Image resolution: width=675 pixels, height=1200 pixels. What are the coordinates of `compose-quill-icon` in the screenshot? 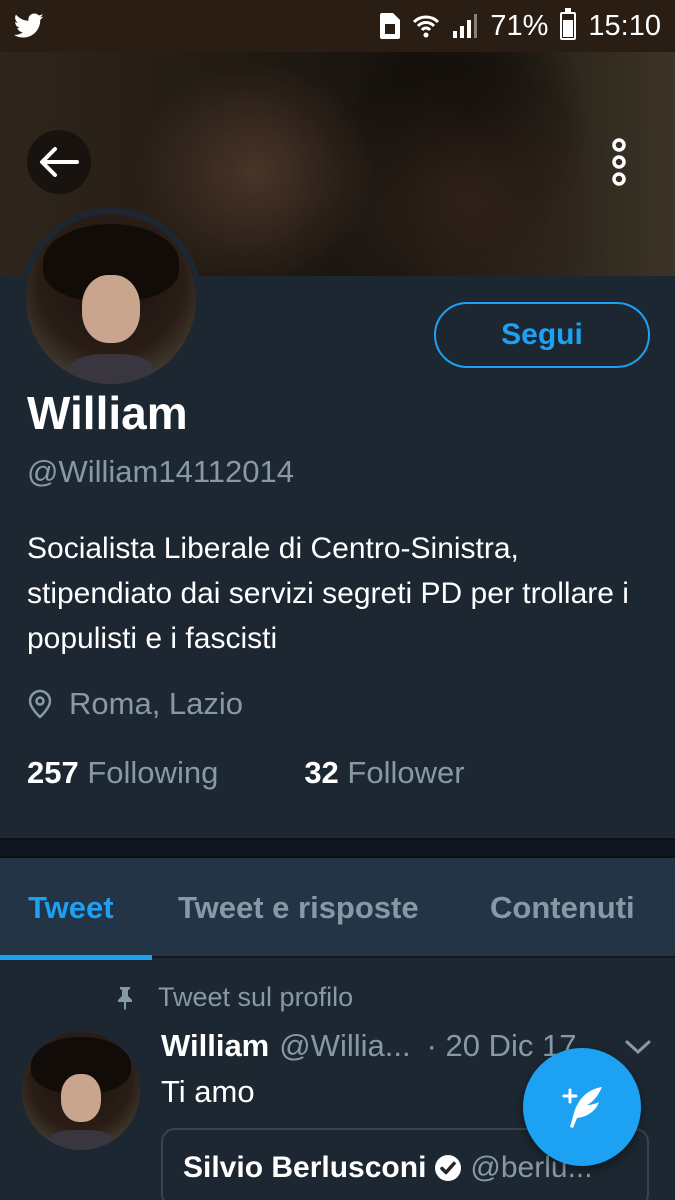 It's located at (582, 1107).